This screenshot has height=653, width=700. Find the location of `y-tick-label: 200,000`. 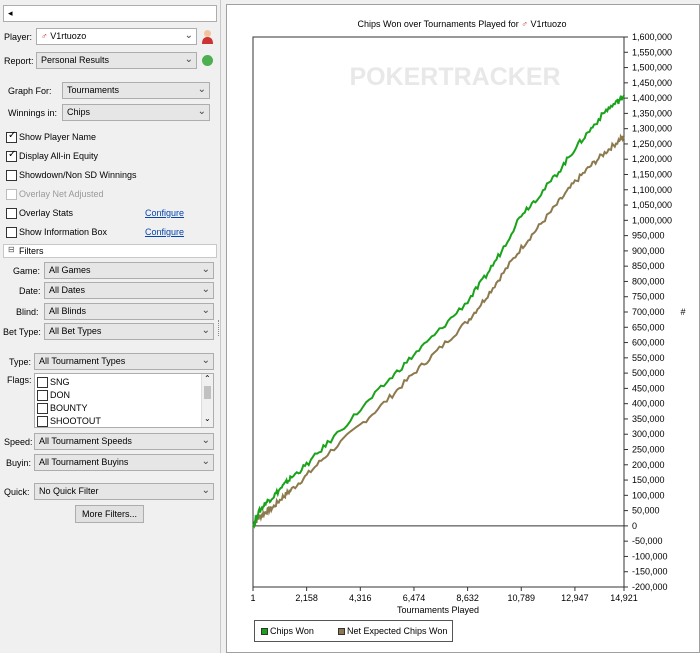

y-tick-label: 200,000 is located at coordinates (648, 465).